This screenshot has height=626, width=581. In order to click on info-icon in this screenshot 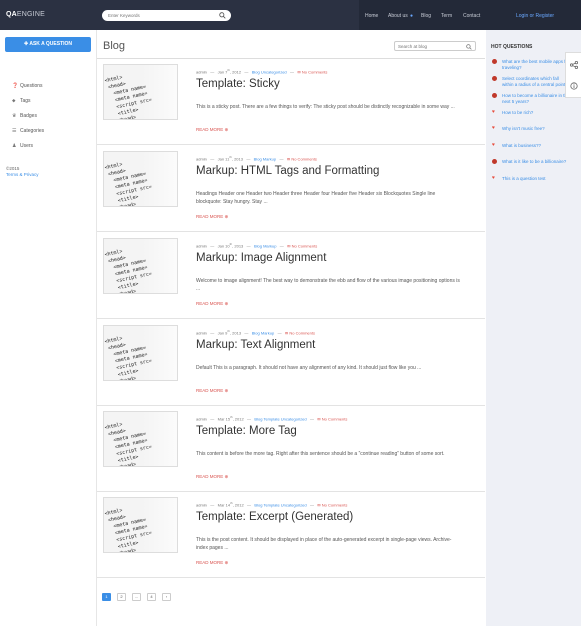, I will do `click(574, 86)`.